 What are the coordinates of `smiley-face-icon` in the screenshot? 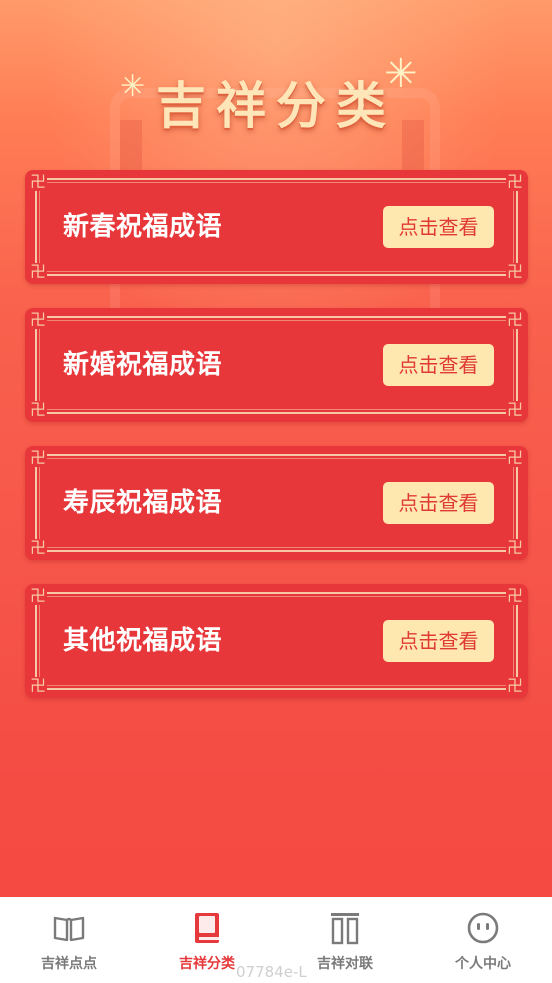 It's located at (483, 928).